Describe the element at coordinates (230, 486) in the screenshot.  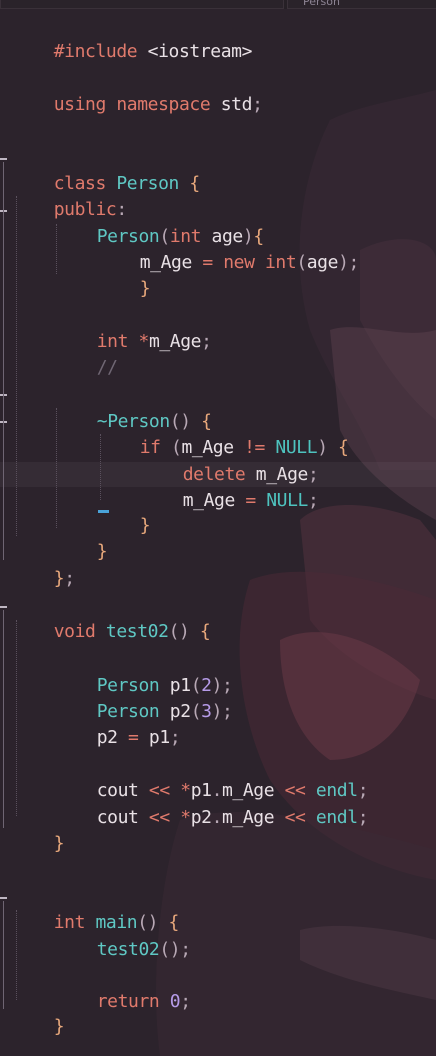
I see `code-line-18: m_Age = NULL;` at that location.